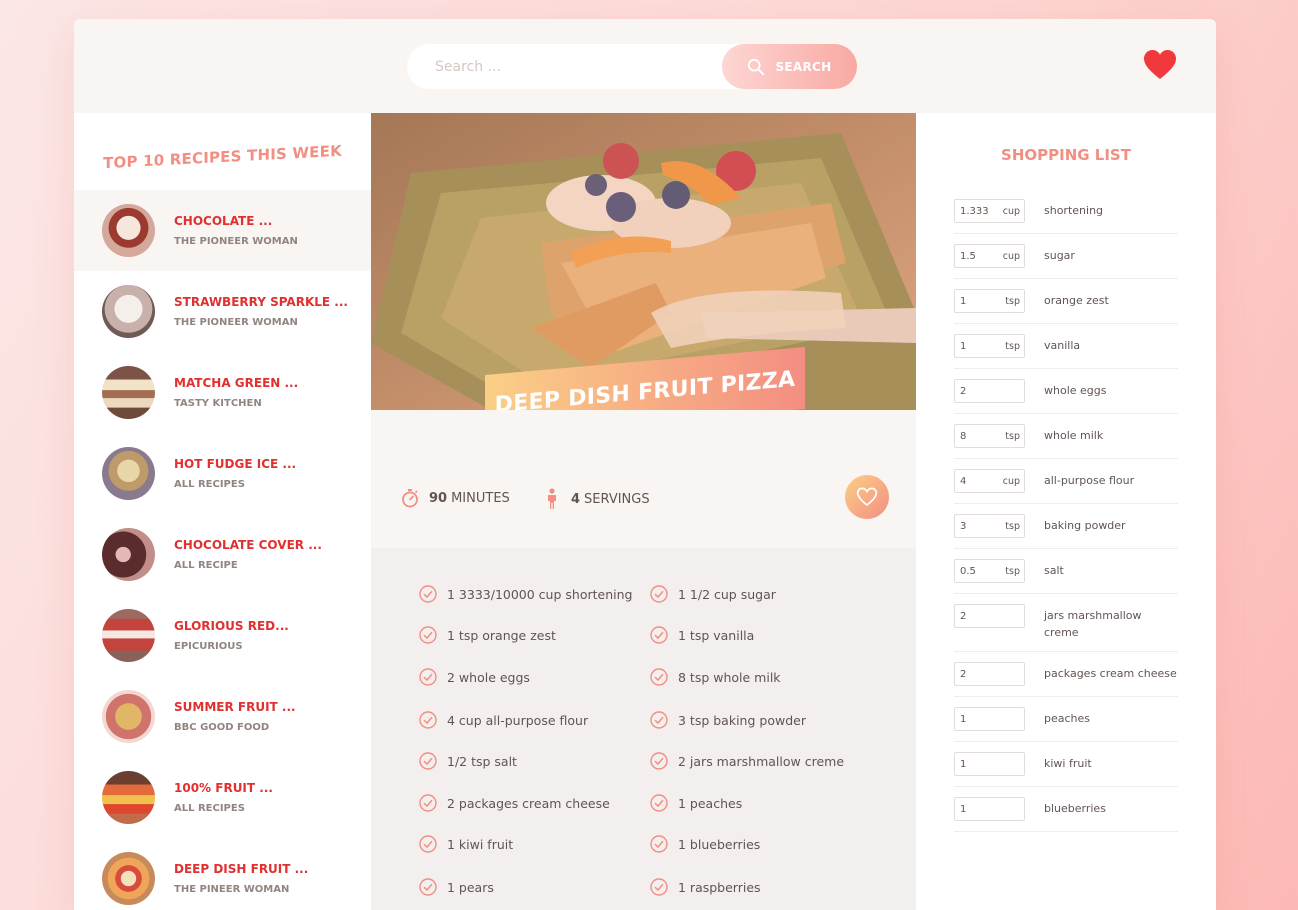  I want to click on ingredient-item: 4 cup all-purpose flour, so click(503, 720).